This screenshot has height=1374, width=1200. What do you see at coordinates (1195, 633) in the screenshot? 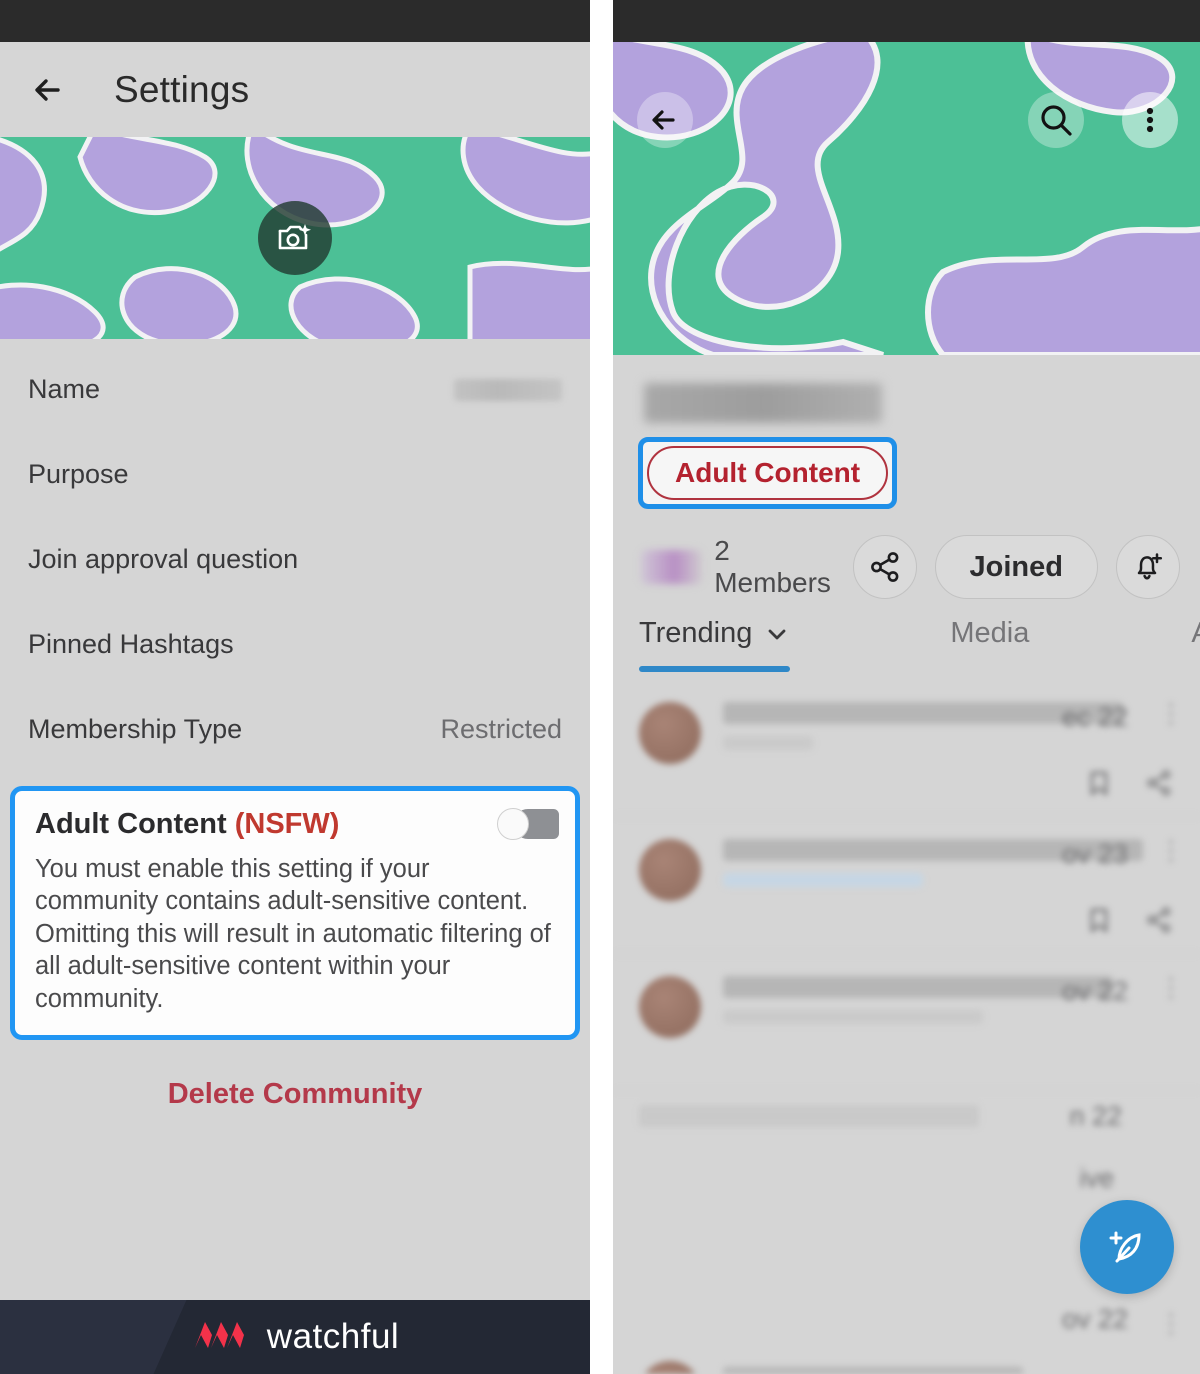
I see `tab-label: About` at bounding box center [1195, 633].